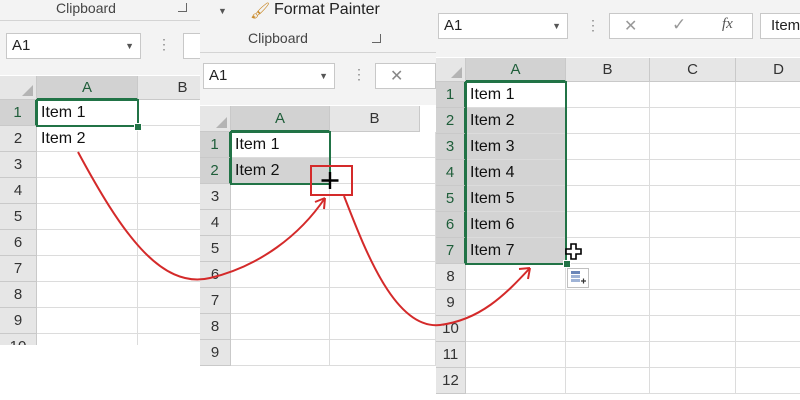 The height and width of the screenshot is (400, 800). What do you see at coordinates (516, 173) in the screenshot?
I see `cell-a4: Item 4` at bounding box center [516, 173].